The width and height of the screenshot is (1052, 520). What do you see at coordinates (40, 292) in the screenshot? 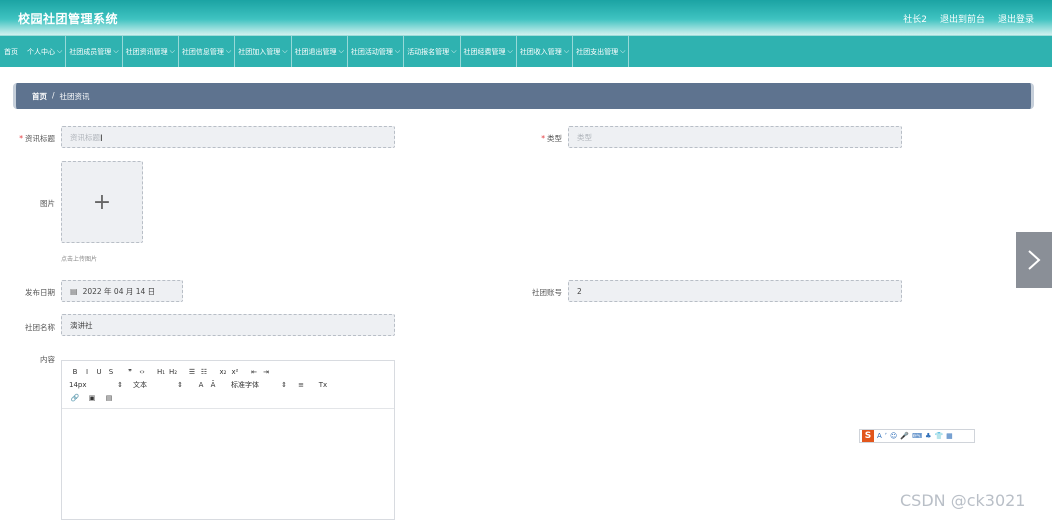
I see `date-label: 发布日期` at bounding box center [40, 292].